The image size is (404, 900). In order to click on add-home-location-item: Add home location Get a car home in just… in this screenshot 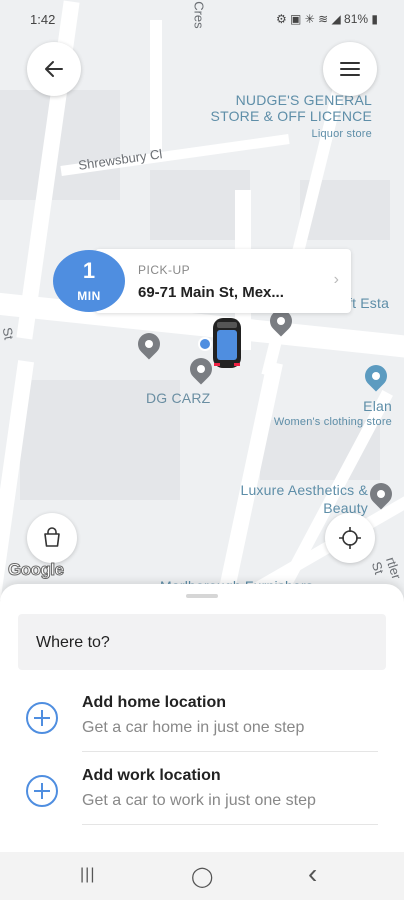, I will do `click(202, 717)`.